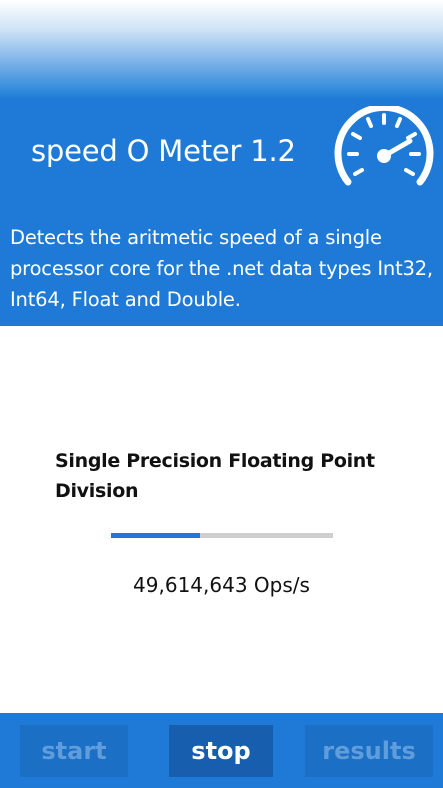  I want to click on app-bar: start stop results, so click(221, 750).